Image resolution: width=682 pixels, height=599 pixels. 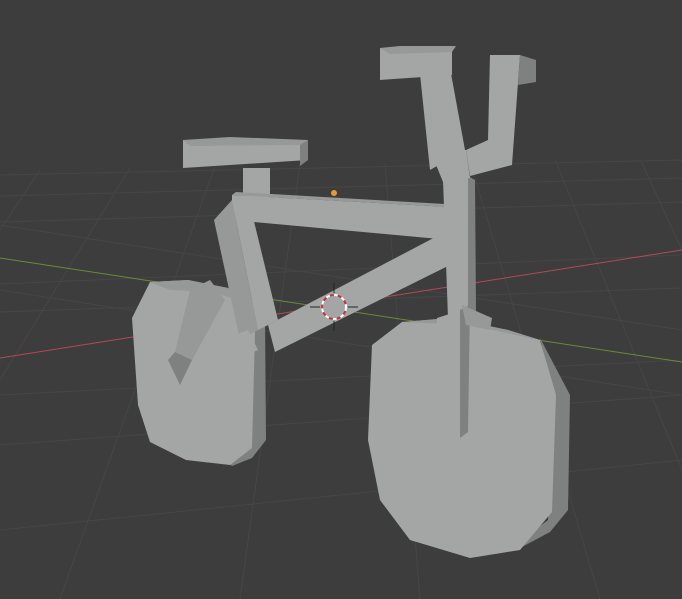 I want to click on top-tube, so click(x=341, y=217).